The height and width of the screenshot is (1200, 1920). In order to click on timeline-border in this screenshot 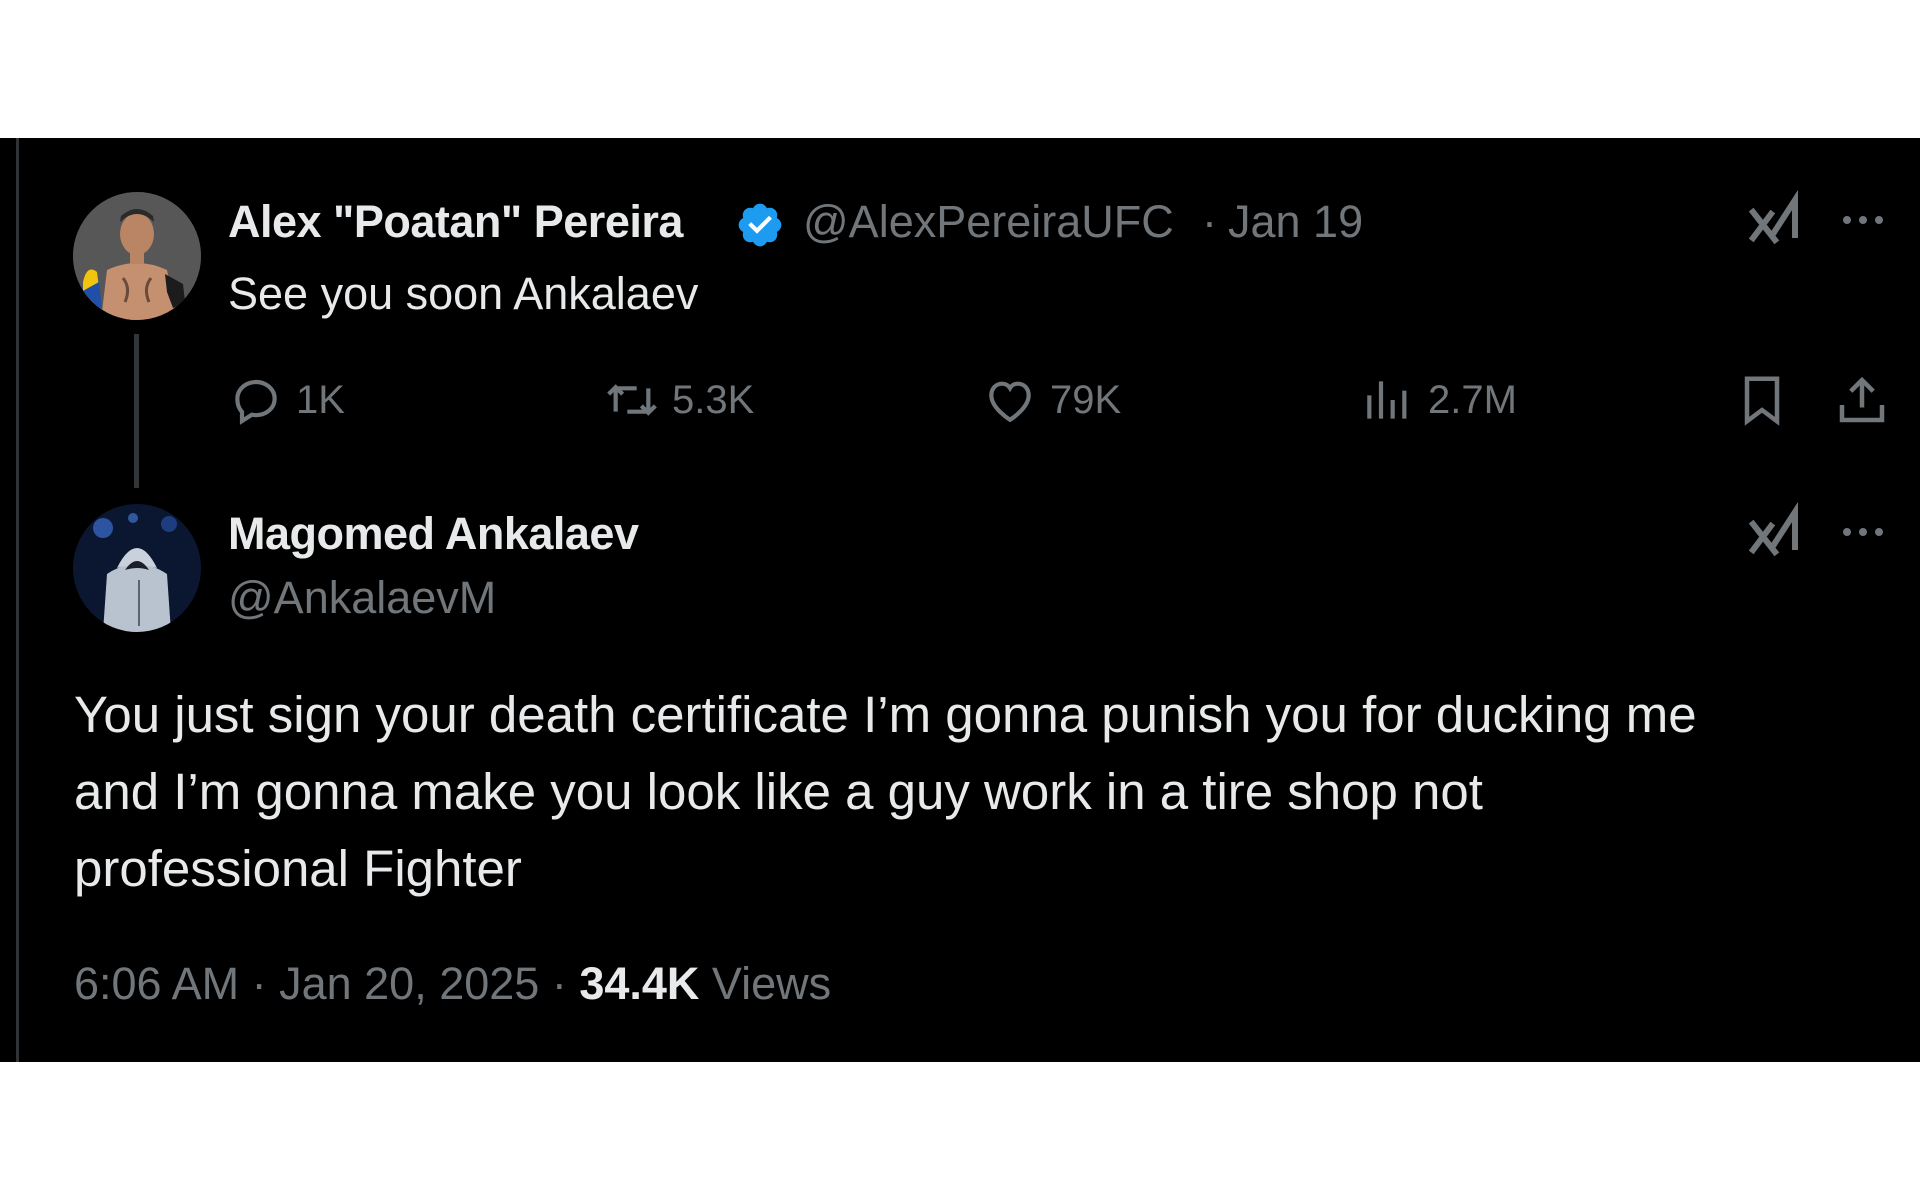, I will do `click(17, 600)`.